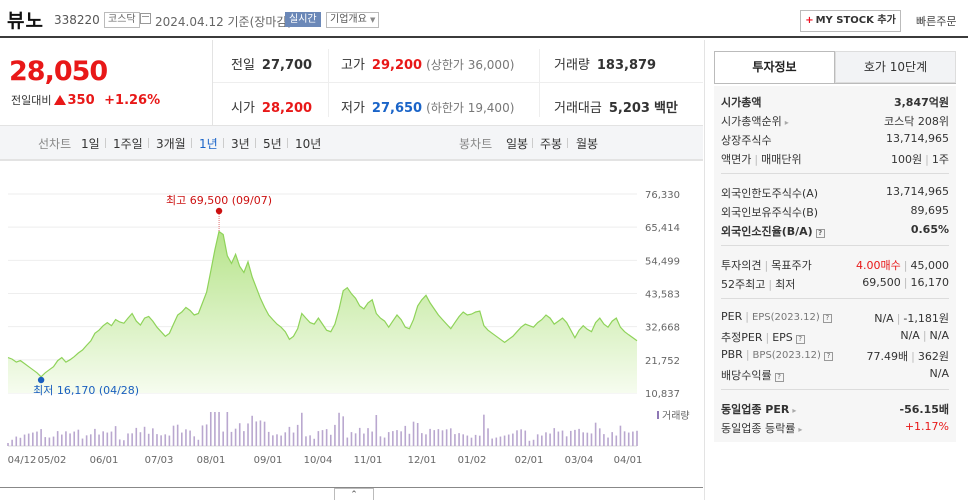 The image size is (968, 500). Describe the element at coordinates (917, 138) in the screenshot. I see `listed-shares-value: 13,714,965` at that location.